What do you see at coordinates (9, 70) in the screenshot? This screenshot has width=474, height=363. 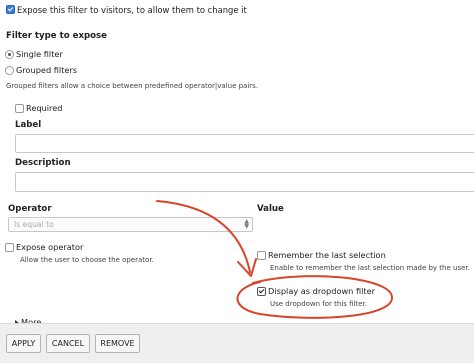 I see `grouped-filters-radio` at bounding box center [9, 70].